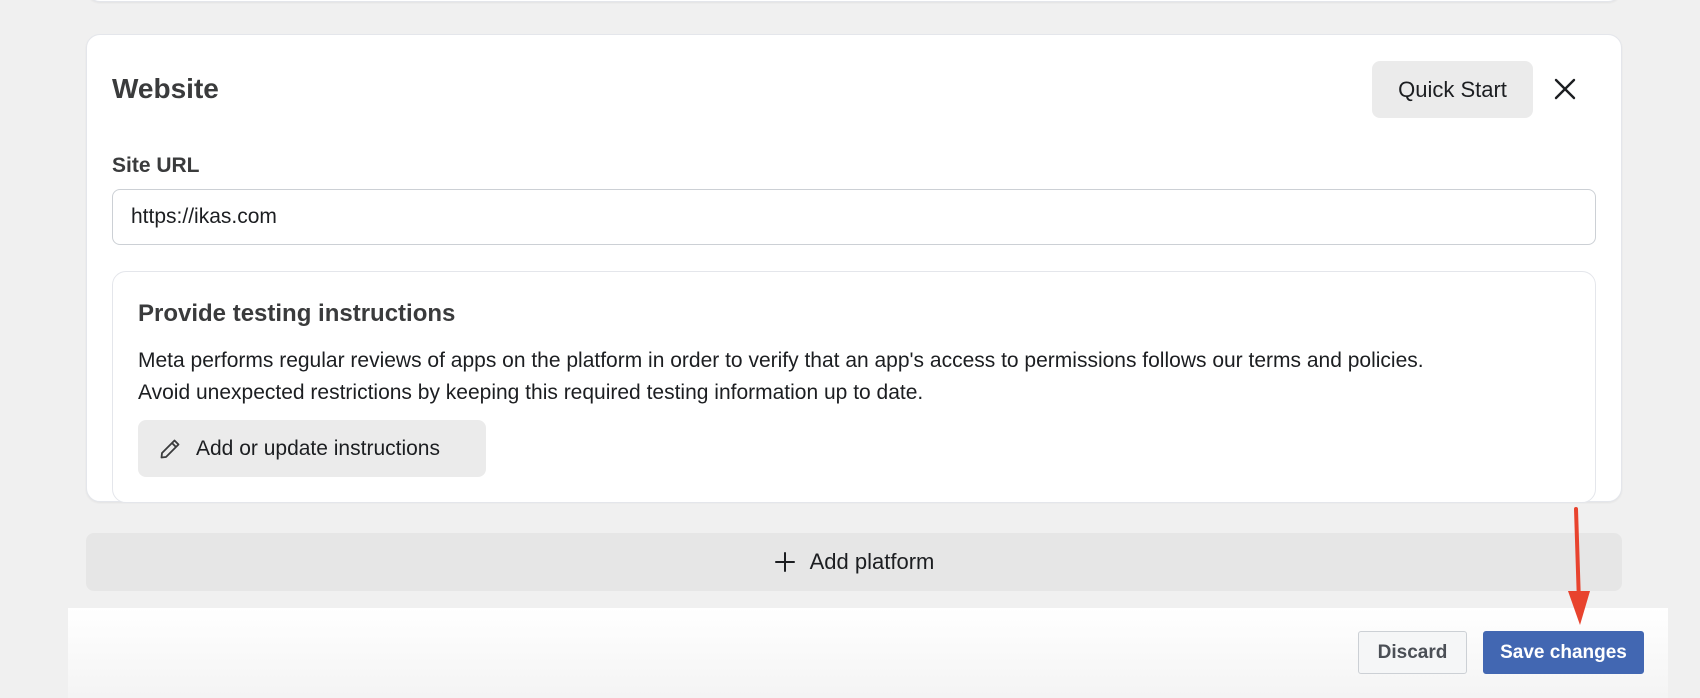  Describe the element at coordinates (872, 561) in the screenshot. I see `add-platform-label: Add platform` at that location.